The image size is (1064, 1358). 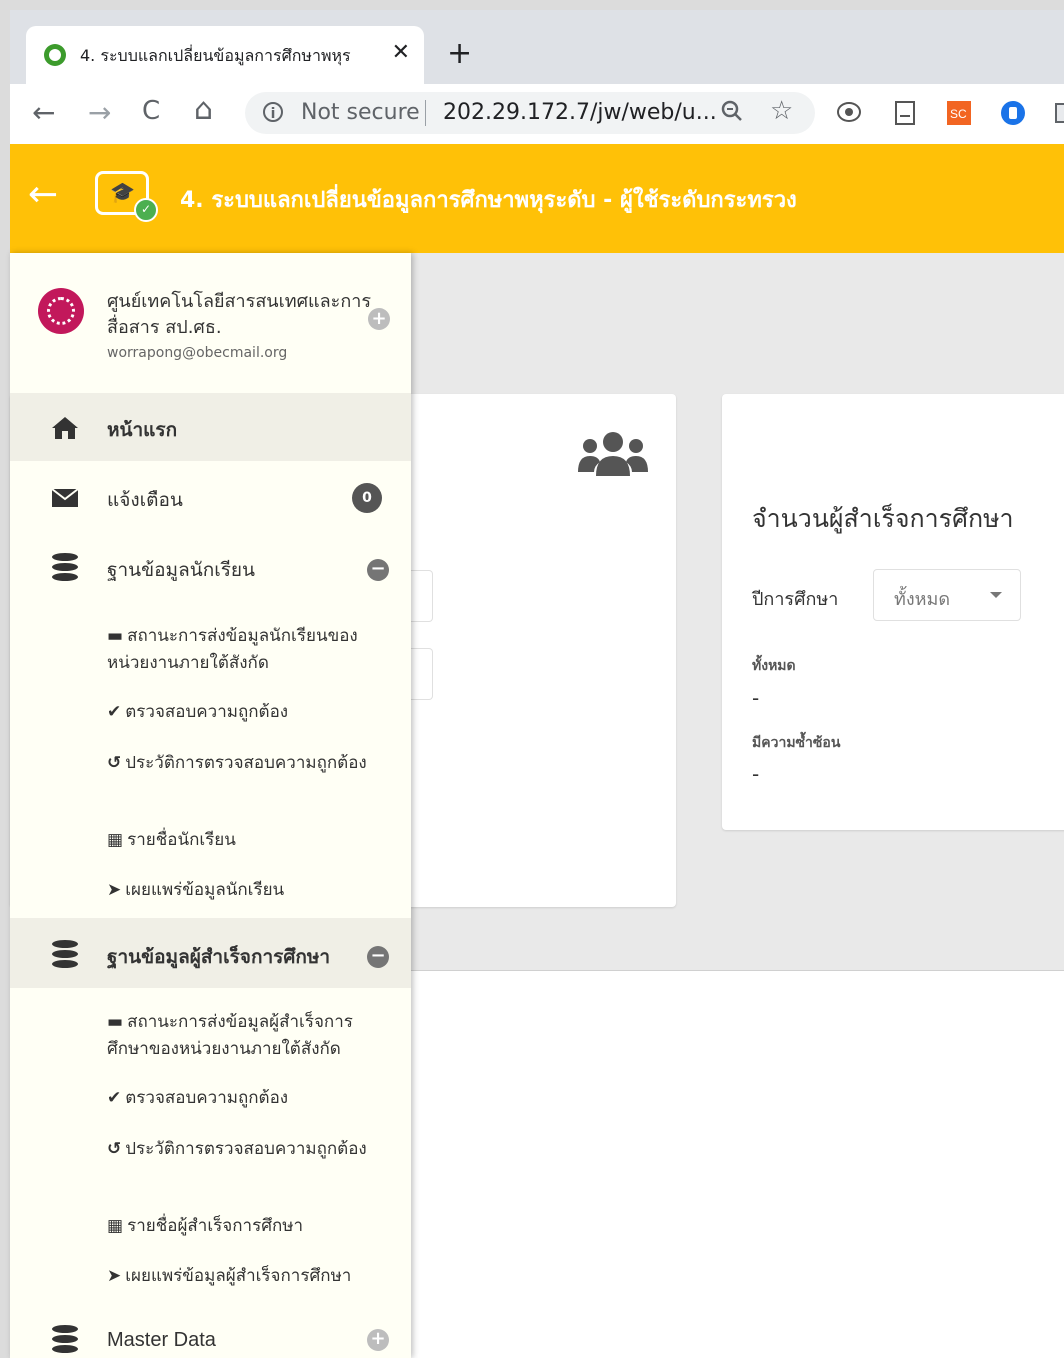 I want to click on student-history-link: ↺ ประวัติการตรวจสอบความถูกต้อง, so click(x=249, y=763).